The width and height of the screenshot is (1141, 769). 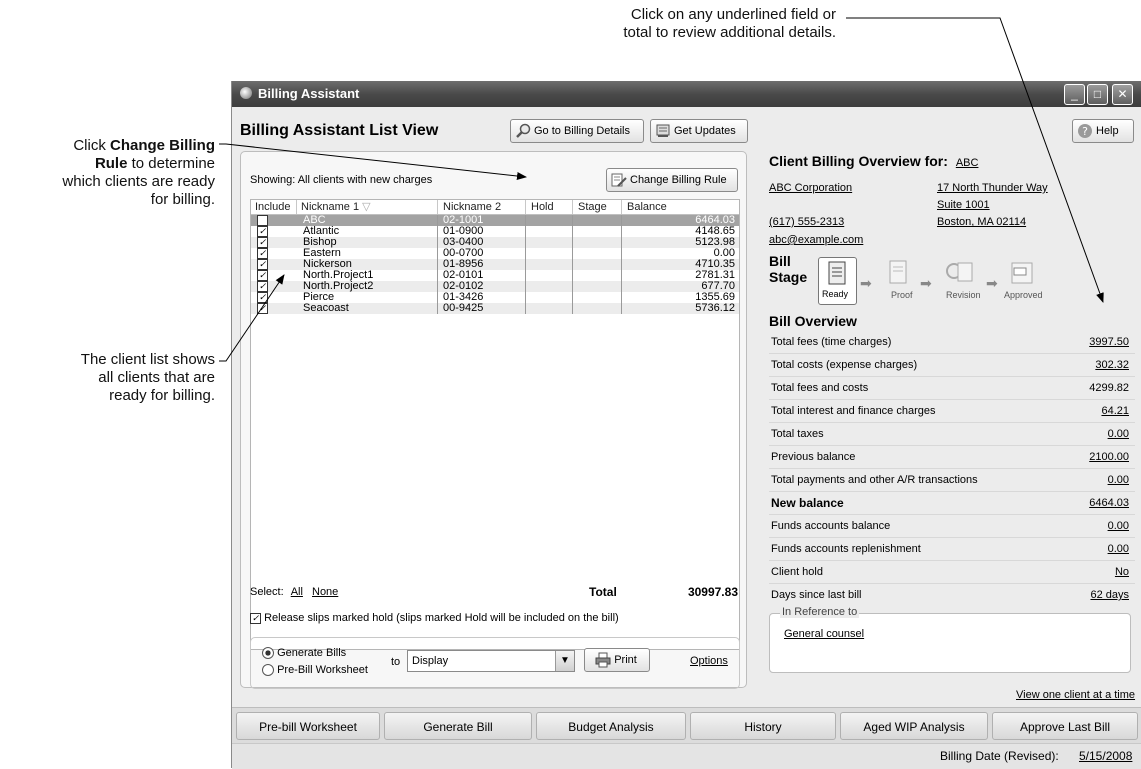 What do you see at coordinates (252, 318) in the screenshot?
I see `leader-client-list` at bounding box center [252, 318].